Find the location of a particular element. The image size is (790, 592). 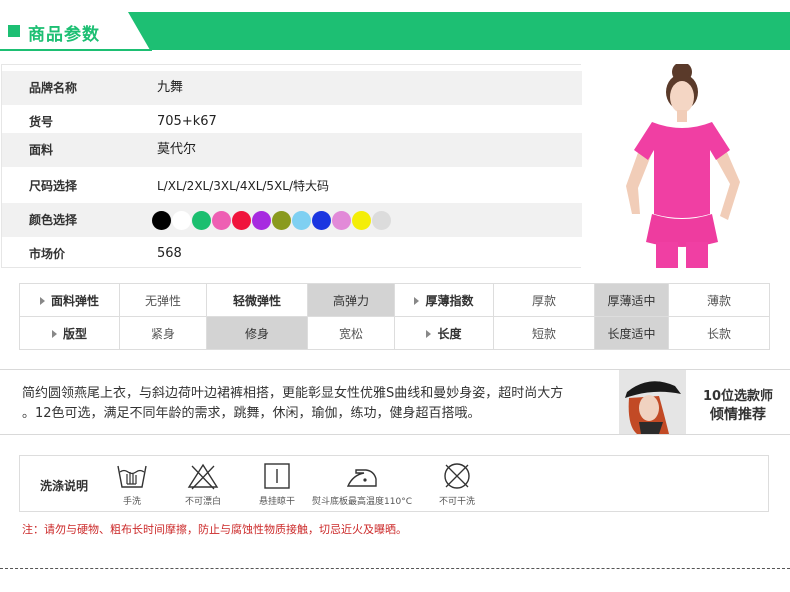

section-title: 商品参数 is located at coordinates (64, 35).